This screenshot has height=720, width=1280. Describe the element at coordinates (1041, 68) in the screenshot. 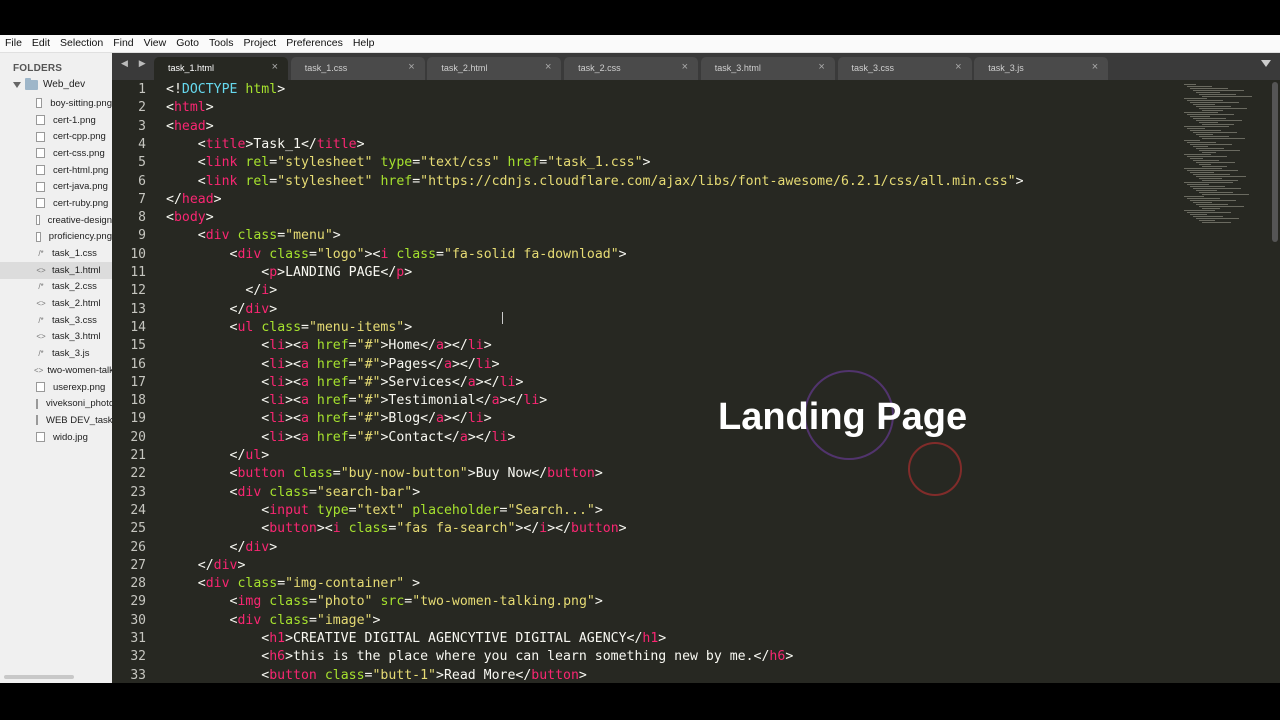

I see `tab-task-3-js: task_3.js ×` at that location.